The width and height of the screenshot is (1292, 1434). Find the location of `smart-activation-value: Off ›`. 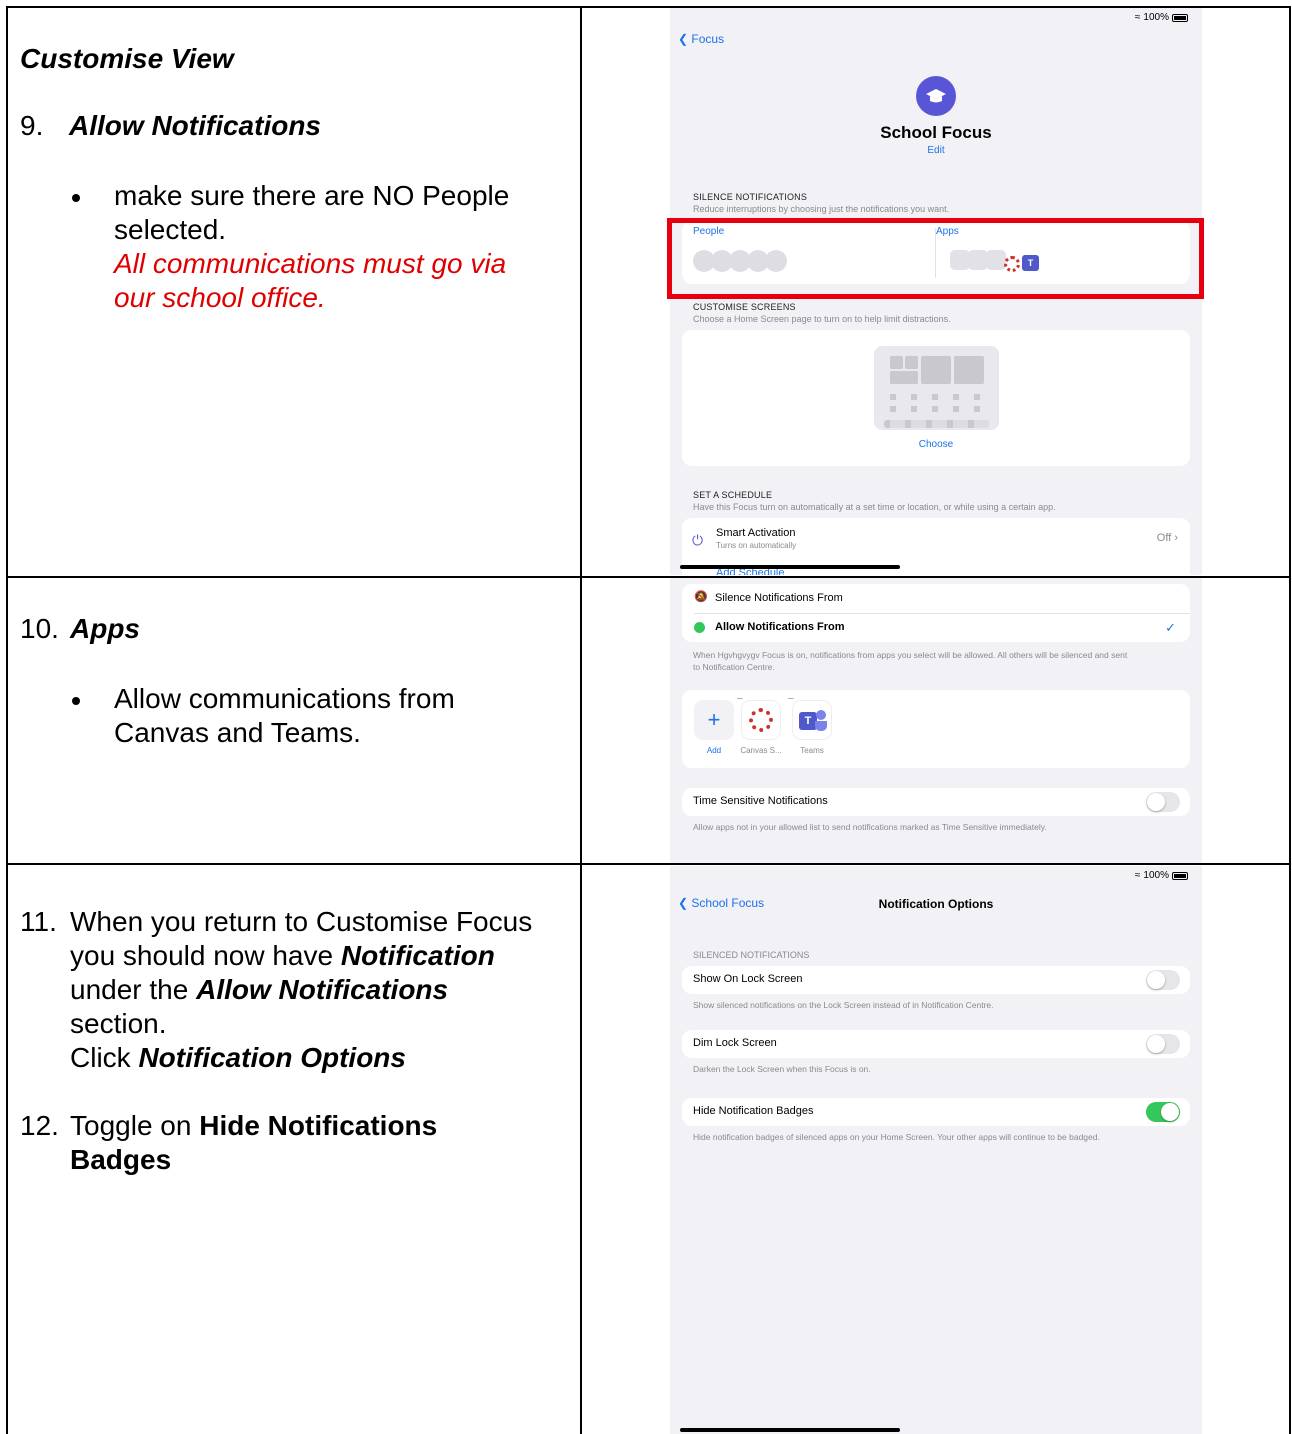

smart-activation-value: Off › is located at coordinates (1167, 538).